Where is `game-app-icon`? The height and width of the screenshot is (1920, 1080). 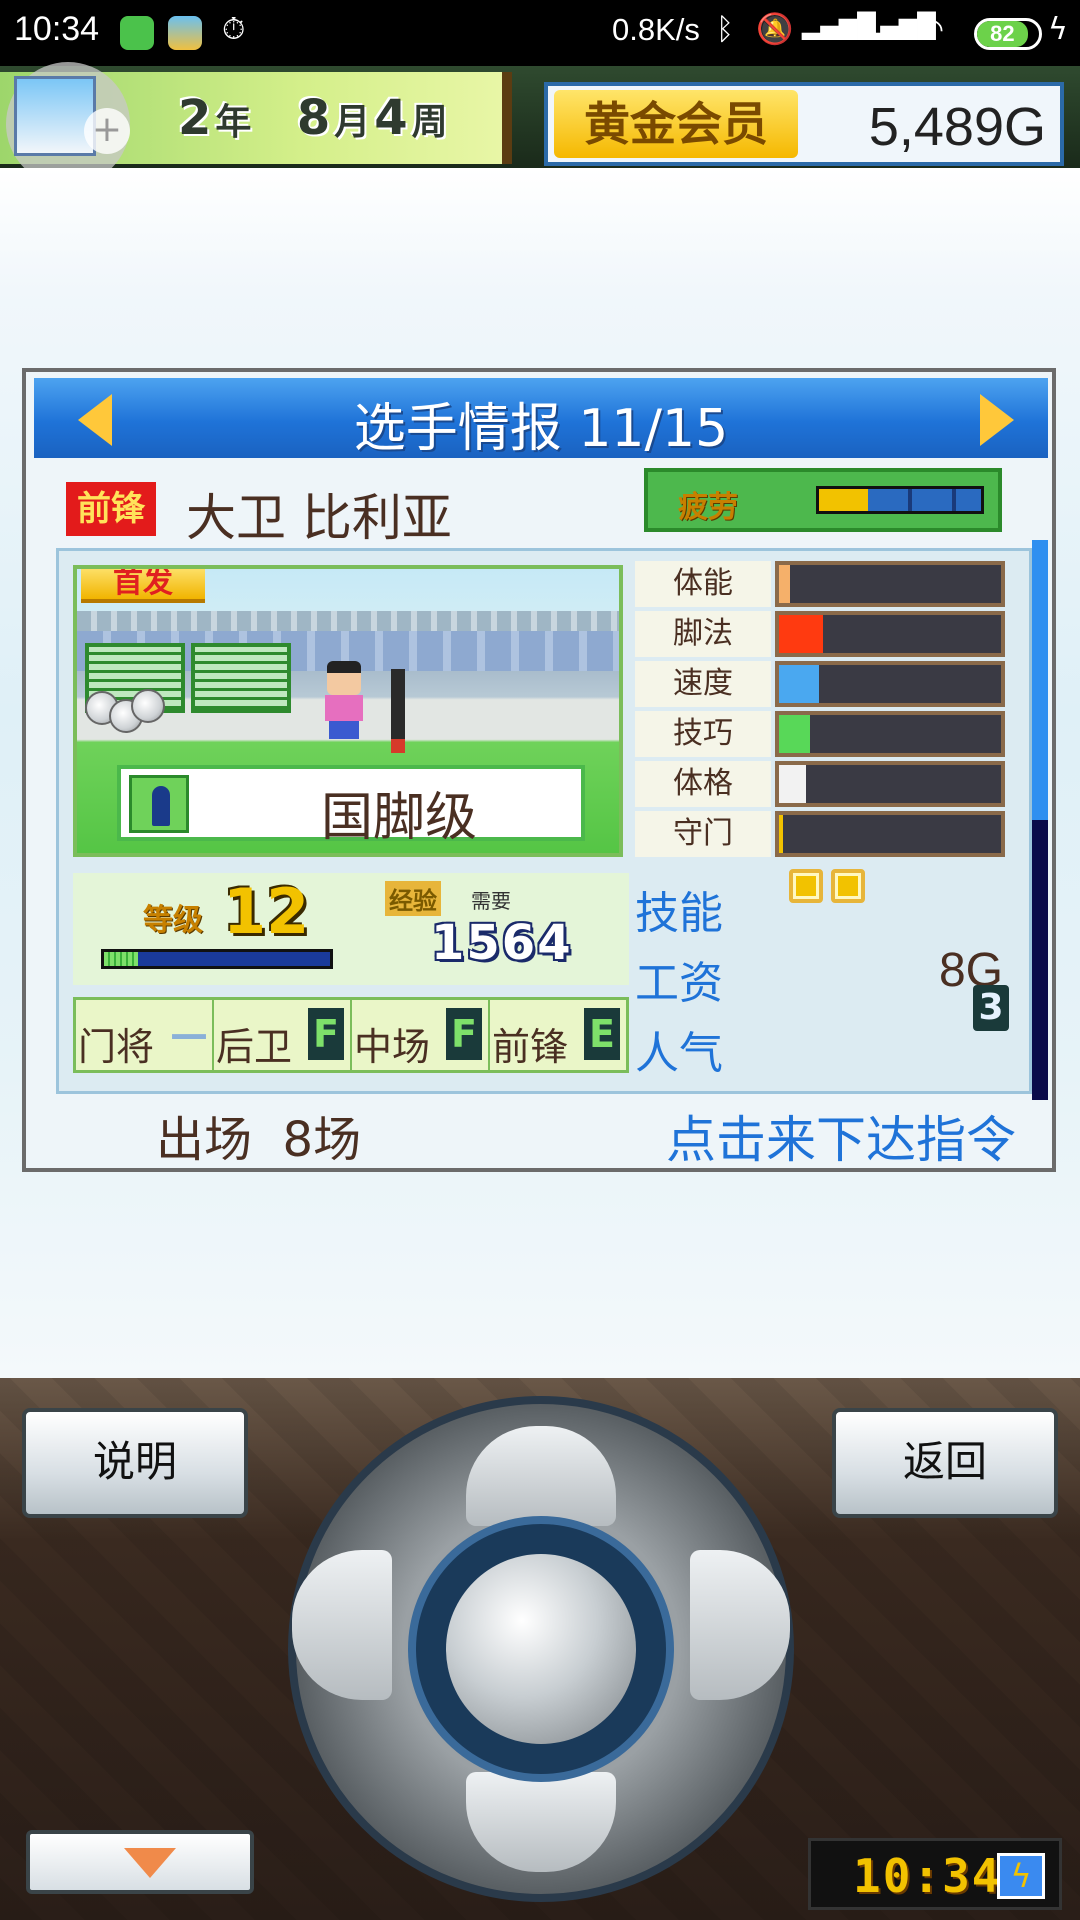 game-app-icon is located at coordinates (137, 33).